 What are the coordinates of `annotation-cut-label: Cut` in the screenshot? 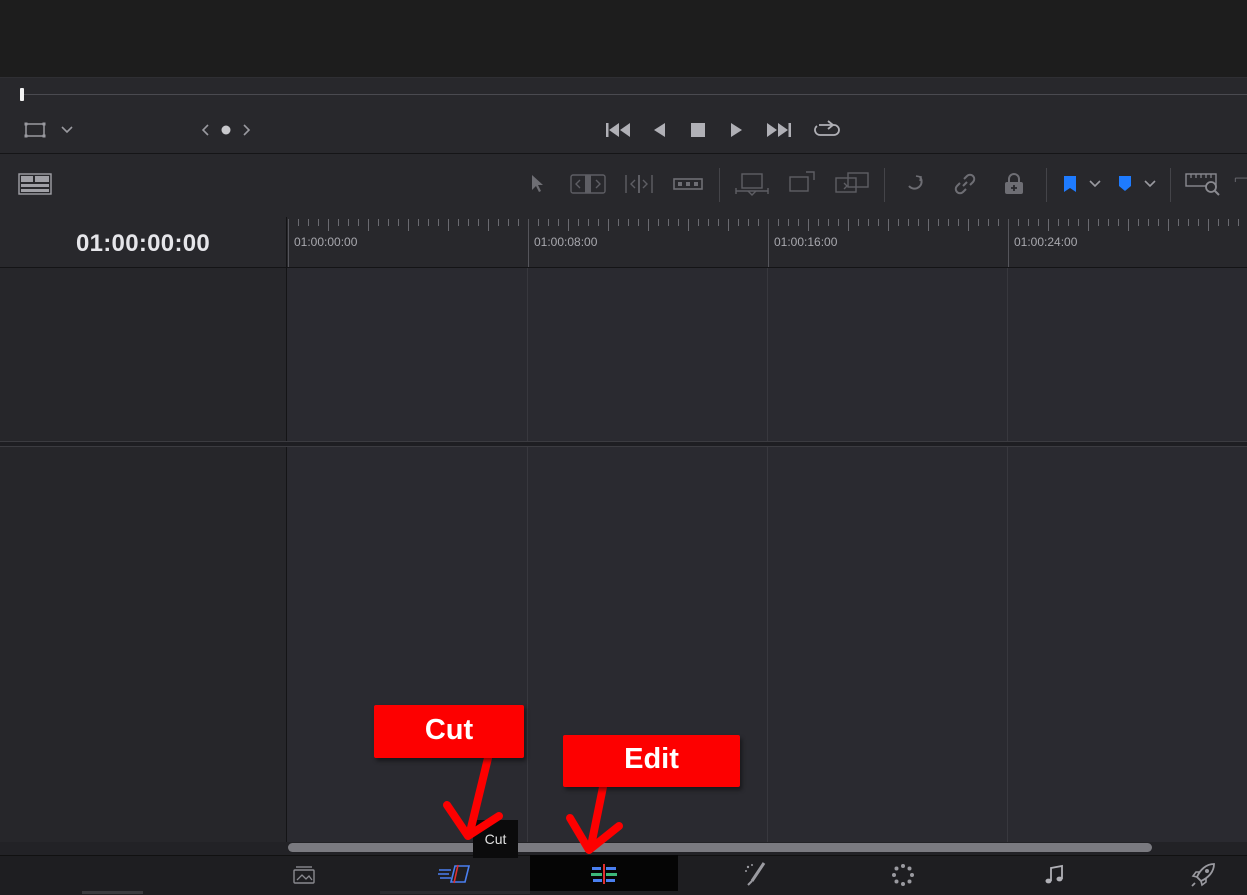 It's located at (449, 731).